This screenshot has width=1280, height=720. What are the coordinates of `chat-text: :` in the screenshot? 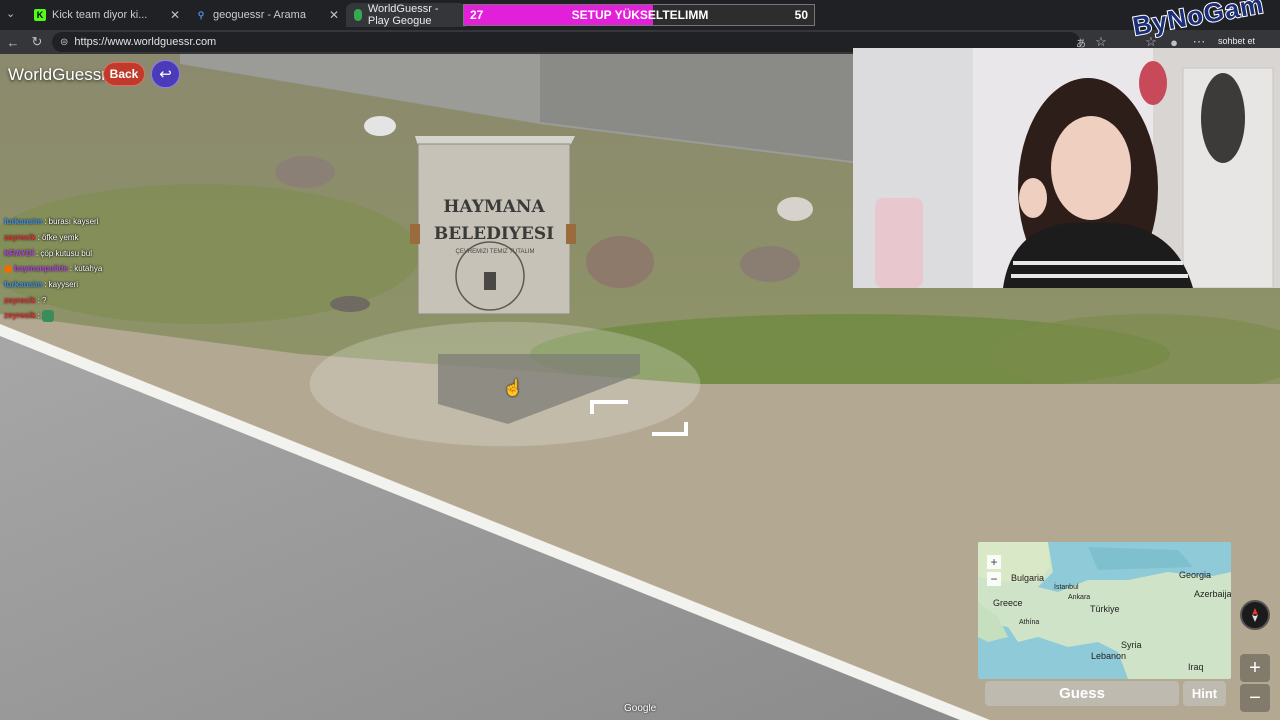 It's located at (38, 316).